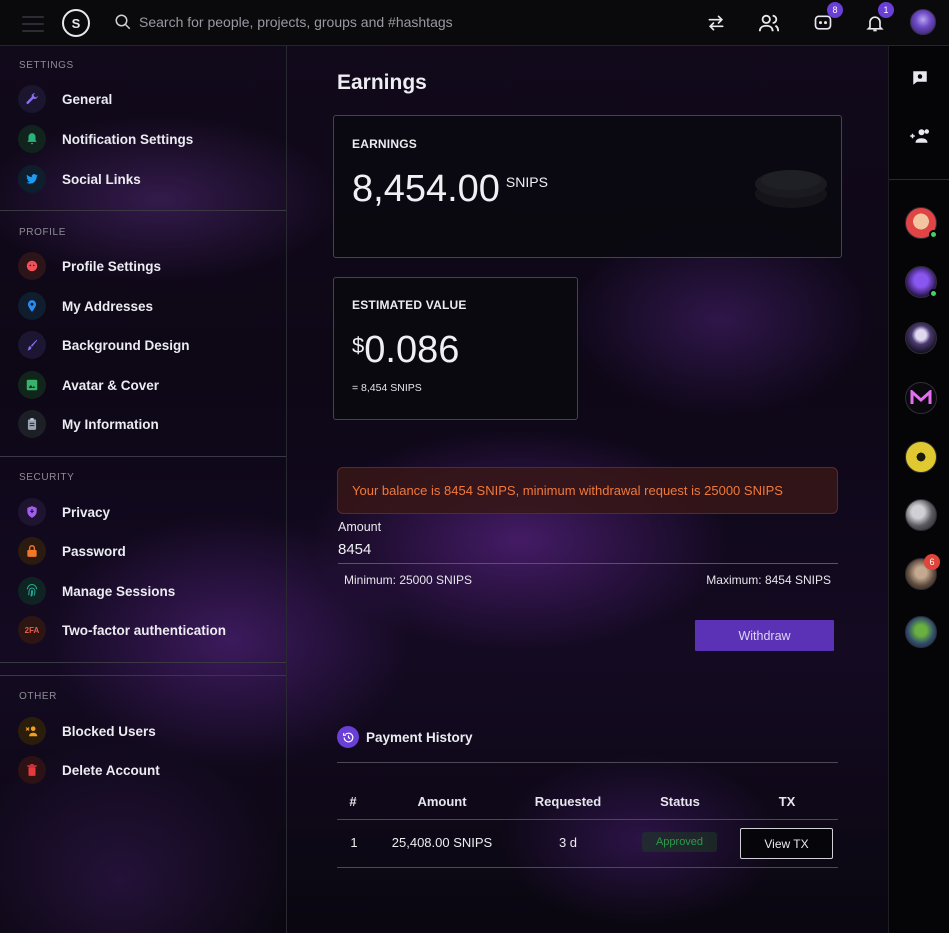  What do you see at coordinates (769, 23) in the screenshot?
I see `friends-icon` at bounding box center [769, 23].